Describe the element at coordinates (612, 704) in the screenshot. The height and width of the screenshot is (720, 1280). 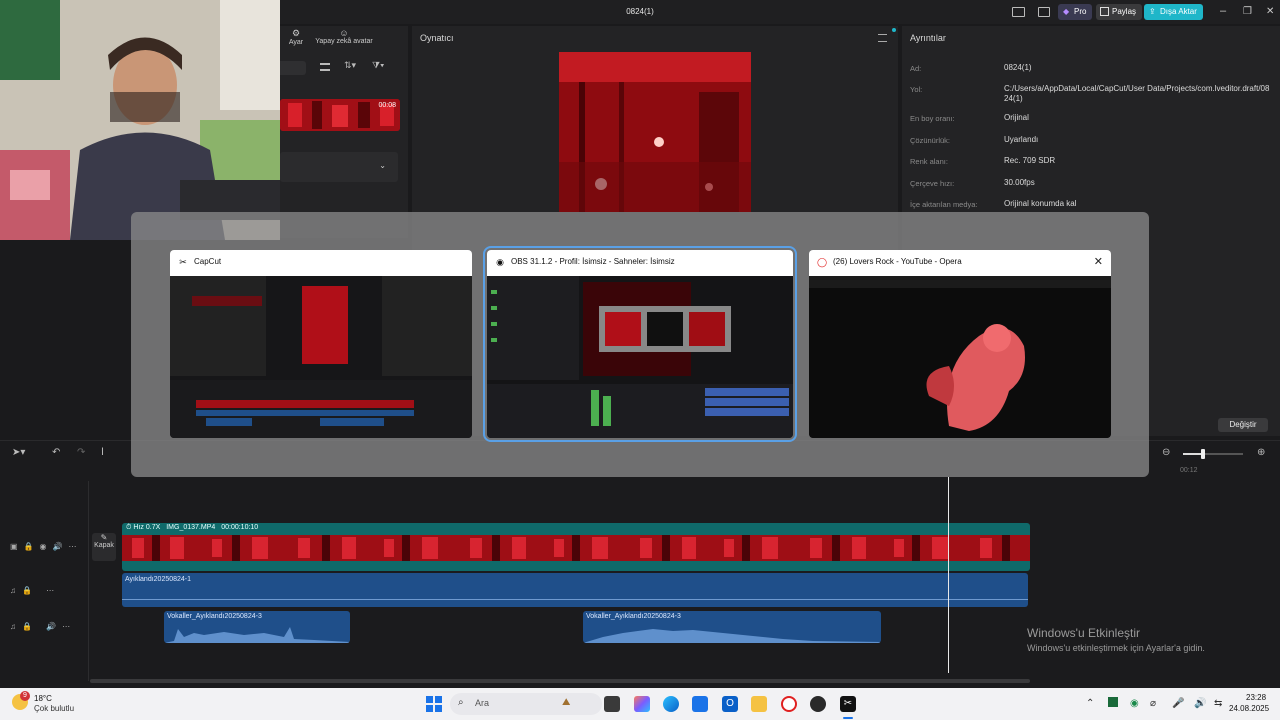
I see `task-view-icon` at that location.